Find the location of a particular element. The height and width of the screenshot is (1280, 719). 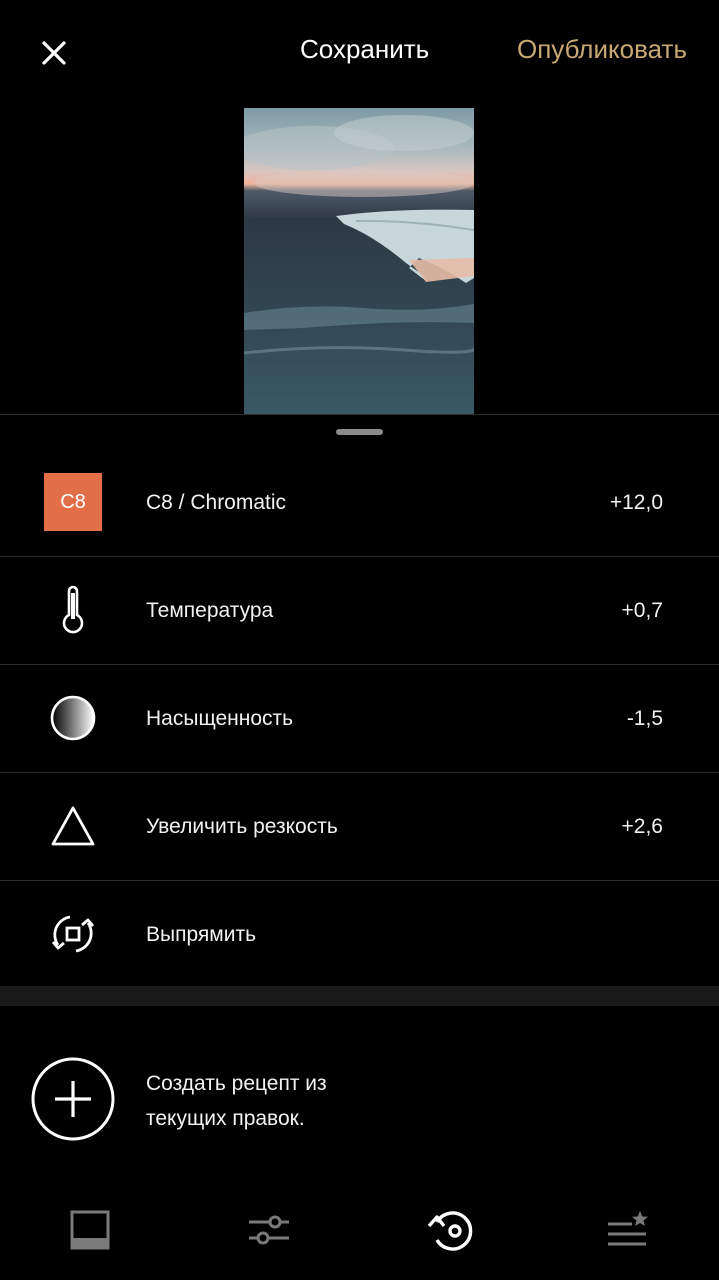

adjustment-label: Температура is located at coordinates (210, 610).